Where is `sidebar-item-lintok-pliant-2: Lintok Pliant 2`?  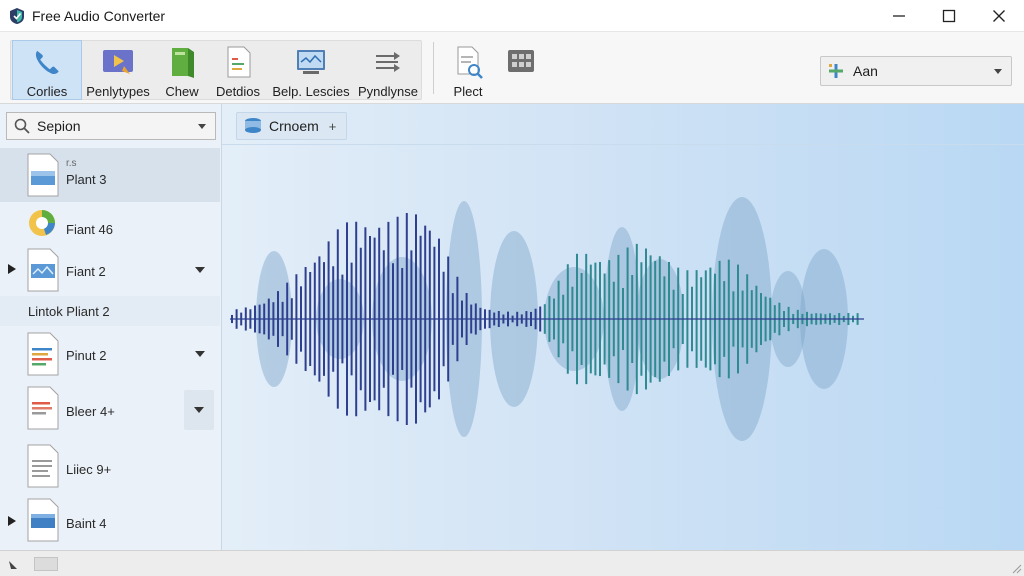
sidebar-item-lintok-pliant-2: Lintok Pliant 2 is located at coordinates (110, 311).